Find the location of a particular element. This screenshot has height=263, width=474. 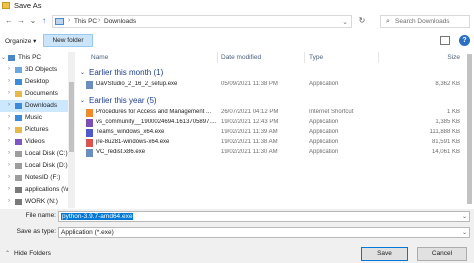

sidebar-item-music: › Music is located at coordinates (34, 118).